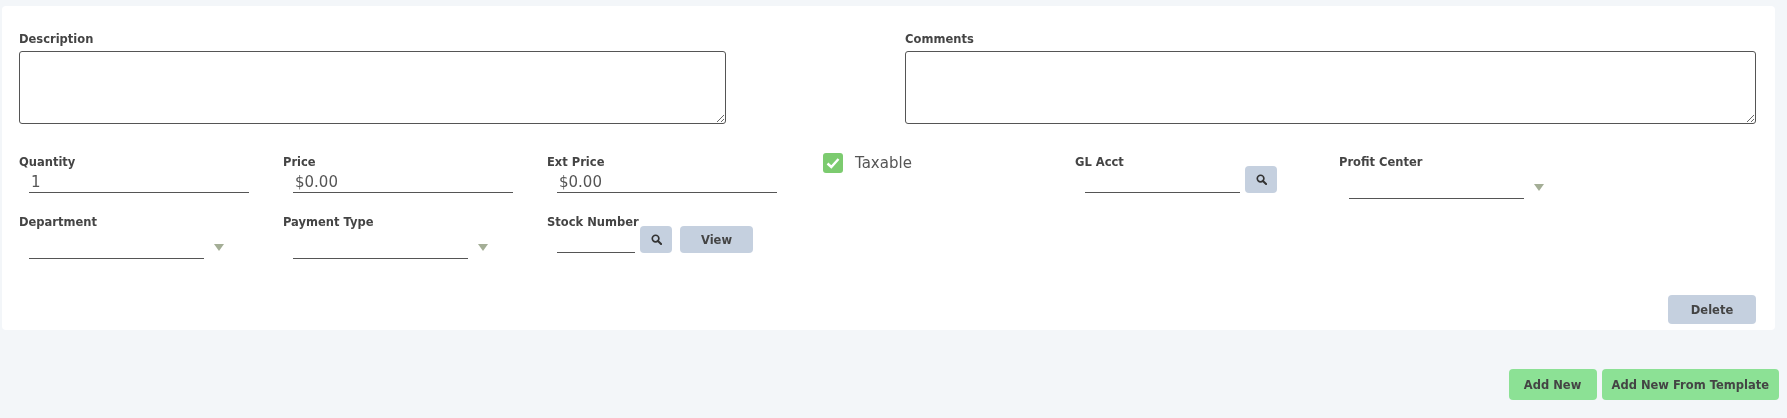 This screenshot has width=1787, height=418. I want to click on add-button: Add New, so click(1552, 384).